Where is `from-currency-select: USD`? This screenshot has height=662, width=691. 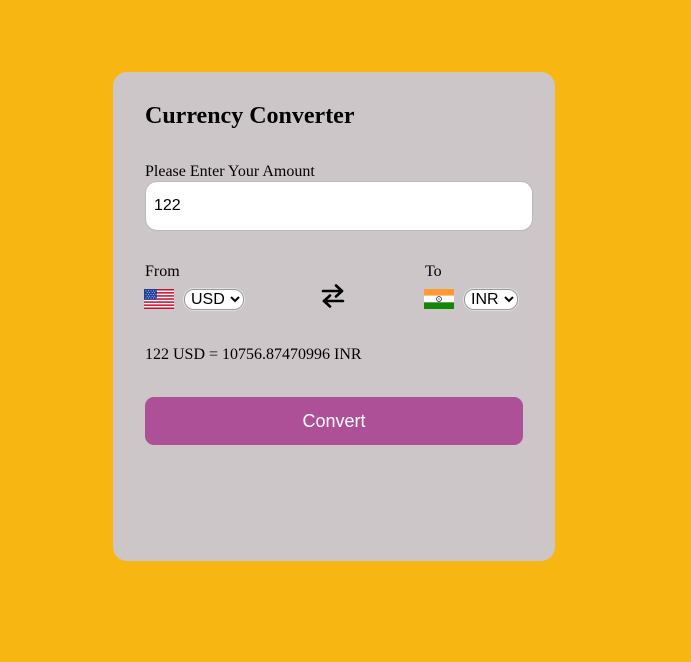 from-currency-select: USD is located at coordinates (214, 299).